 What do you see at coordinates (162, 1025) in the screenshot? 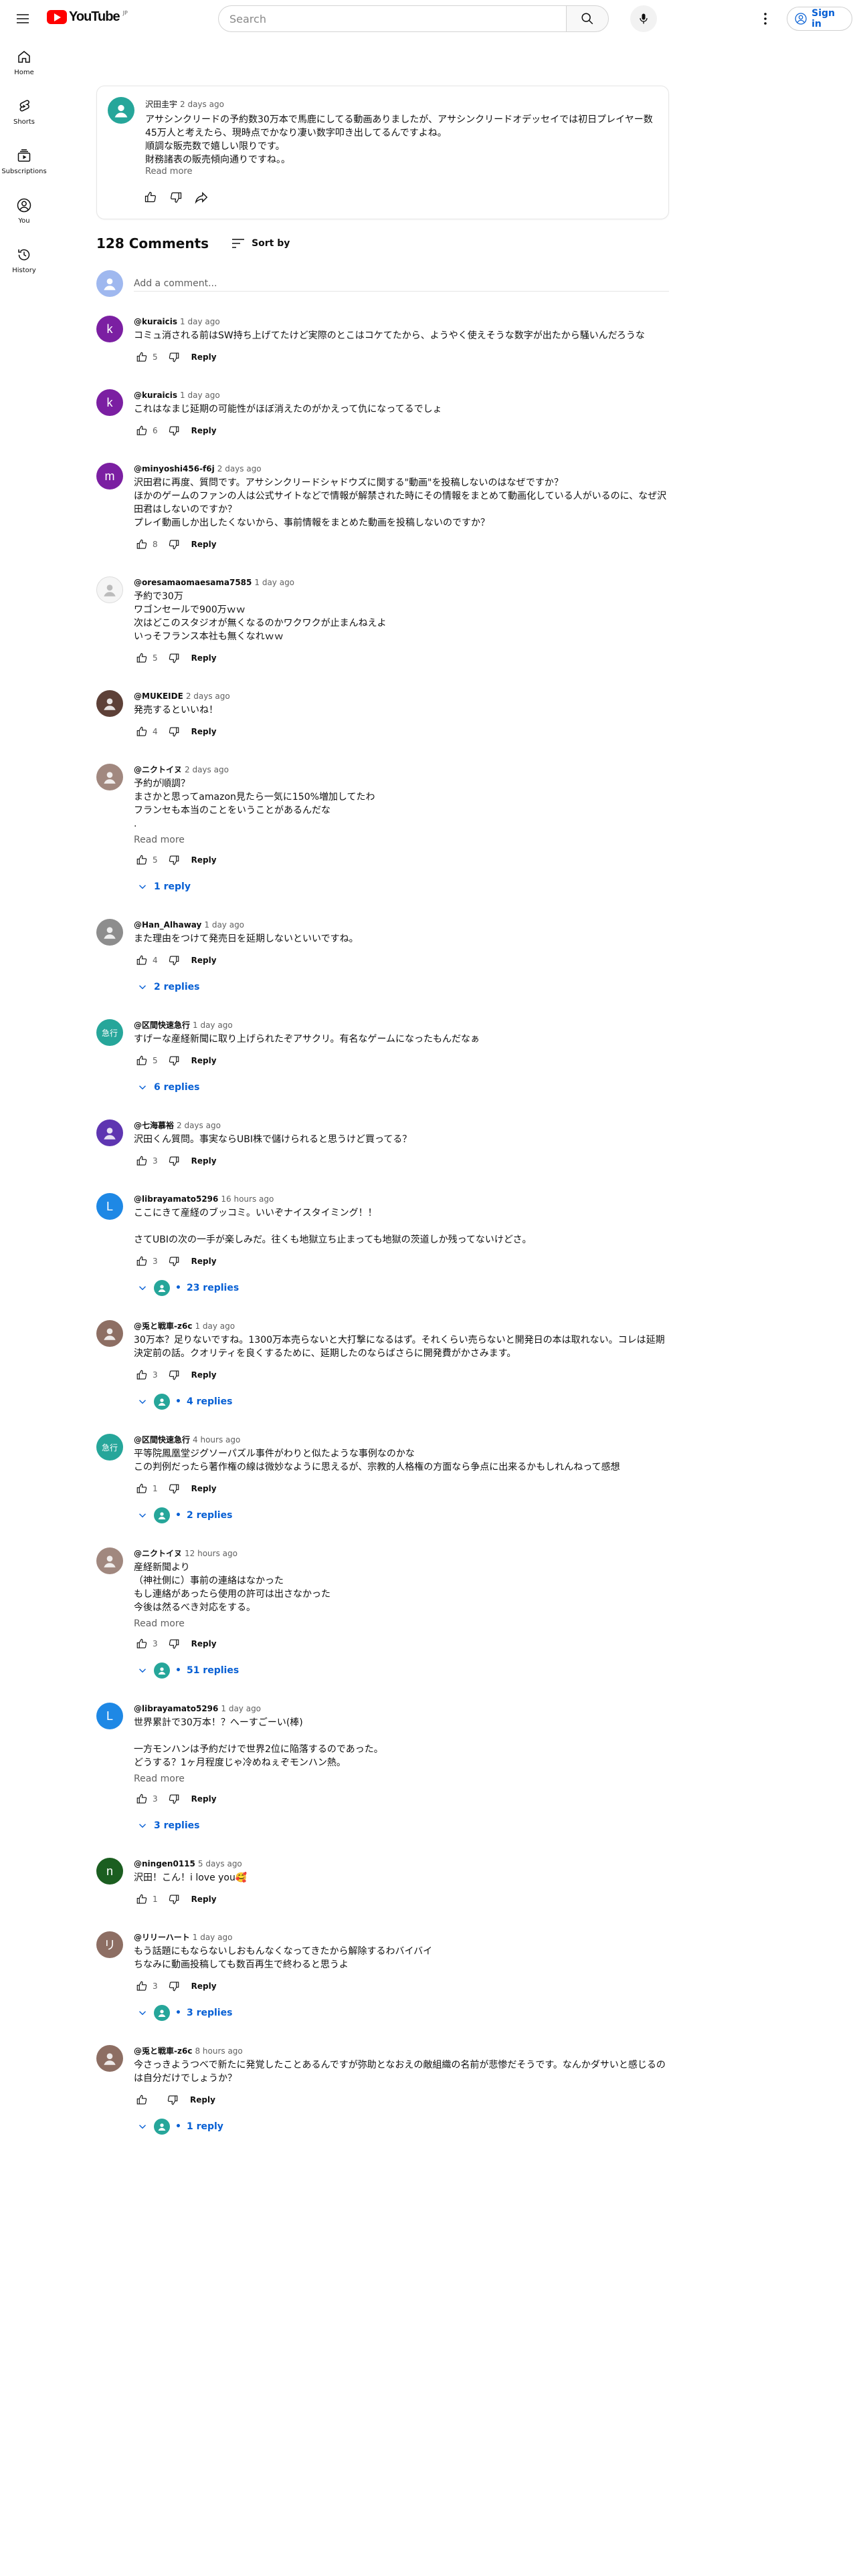
I see `comment-author: @区間快速急行` at bounding box center [162, 1025].